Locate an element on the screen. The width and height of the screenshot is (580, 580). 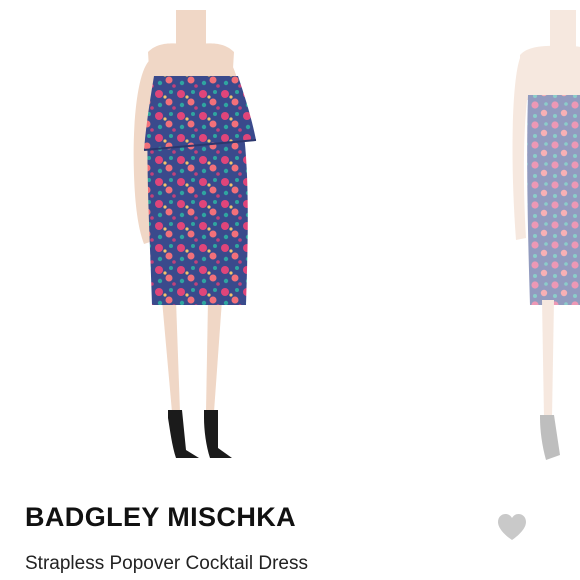
like-button is located at coordinates (512, 527).